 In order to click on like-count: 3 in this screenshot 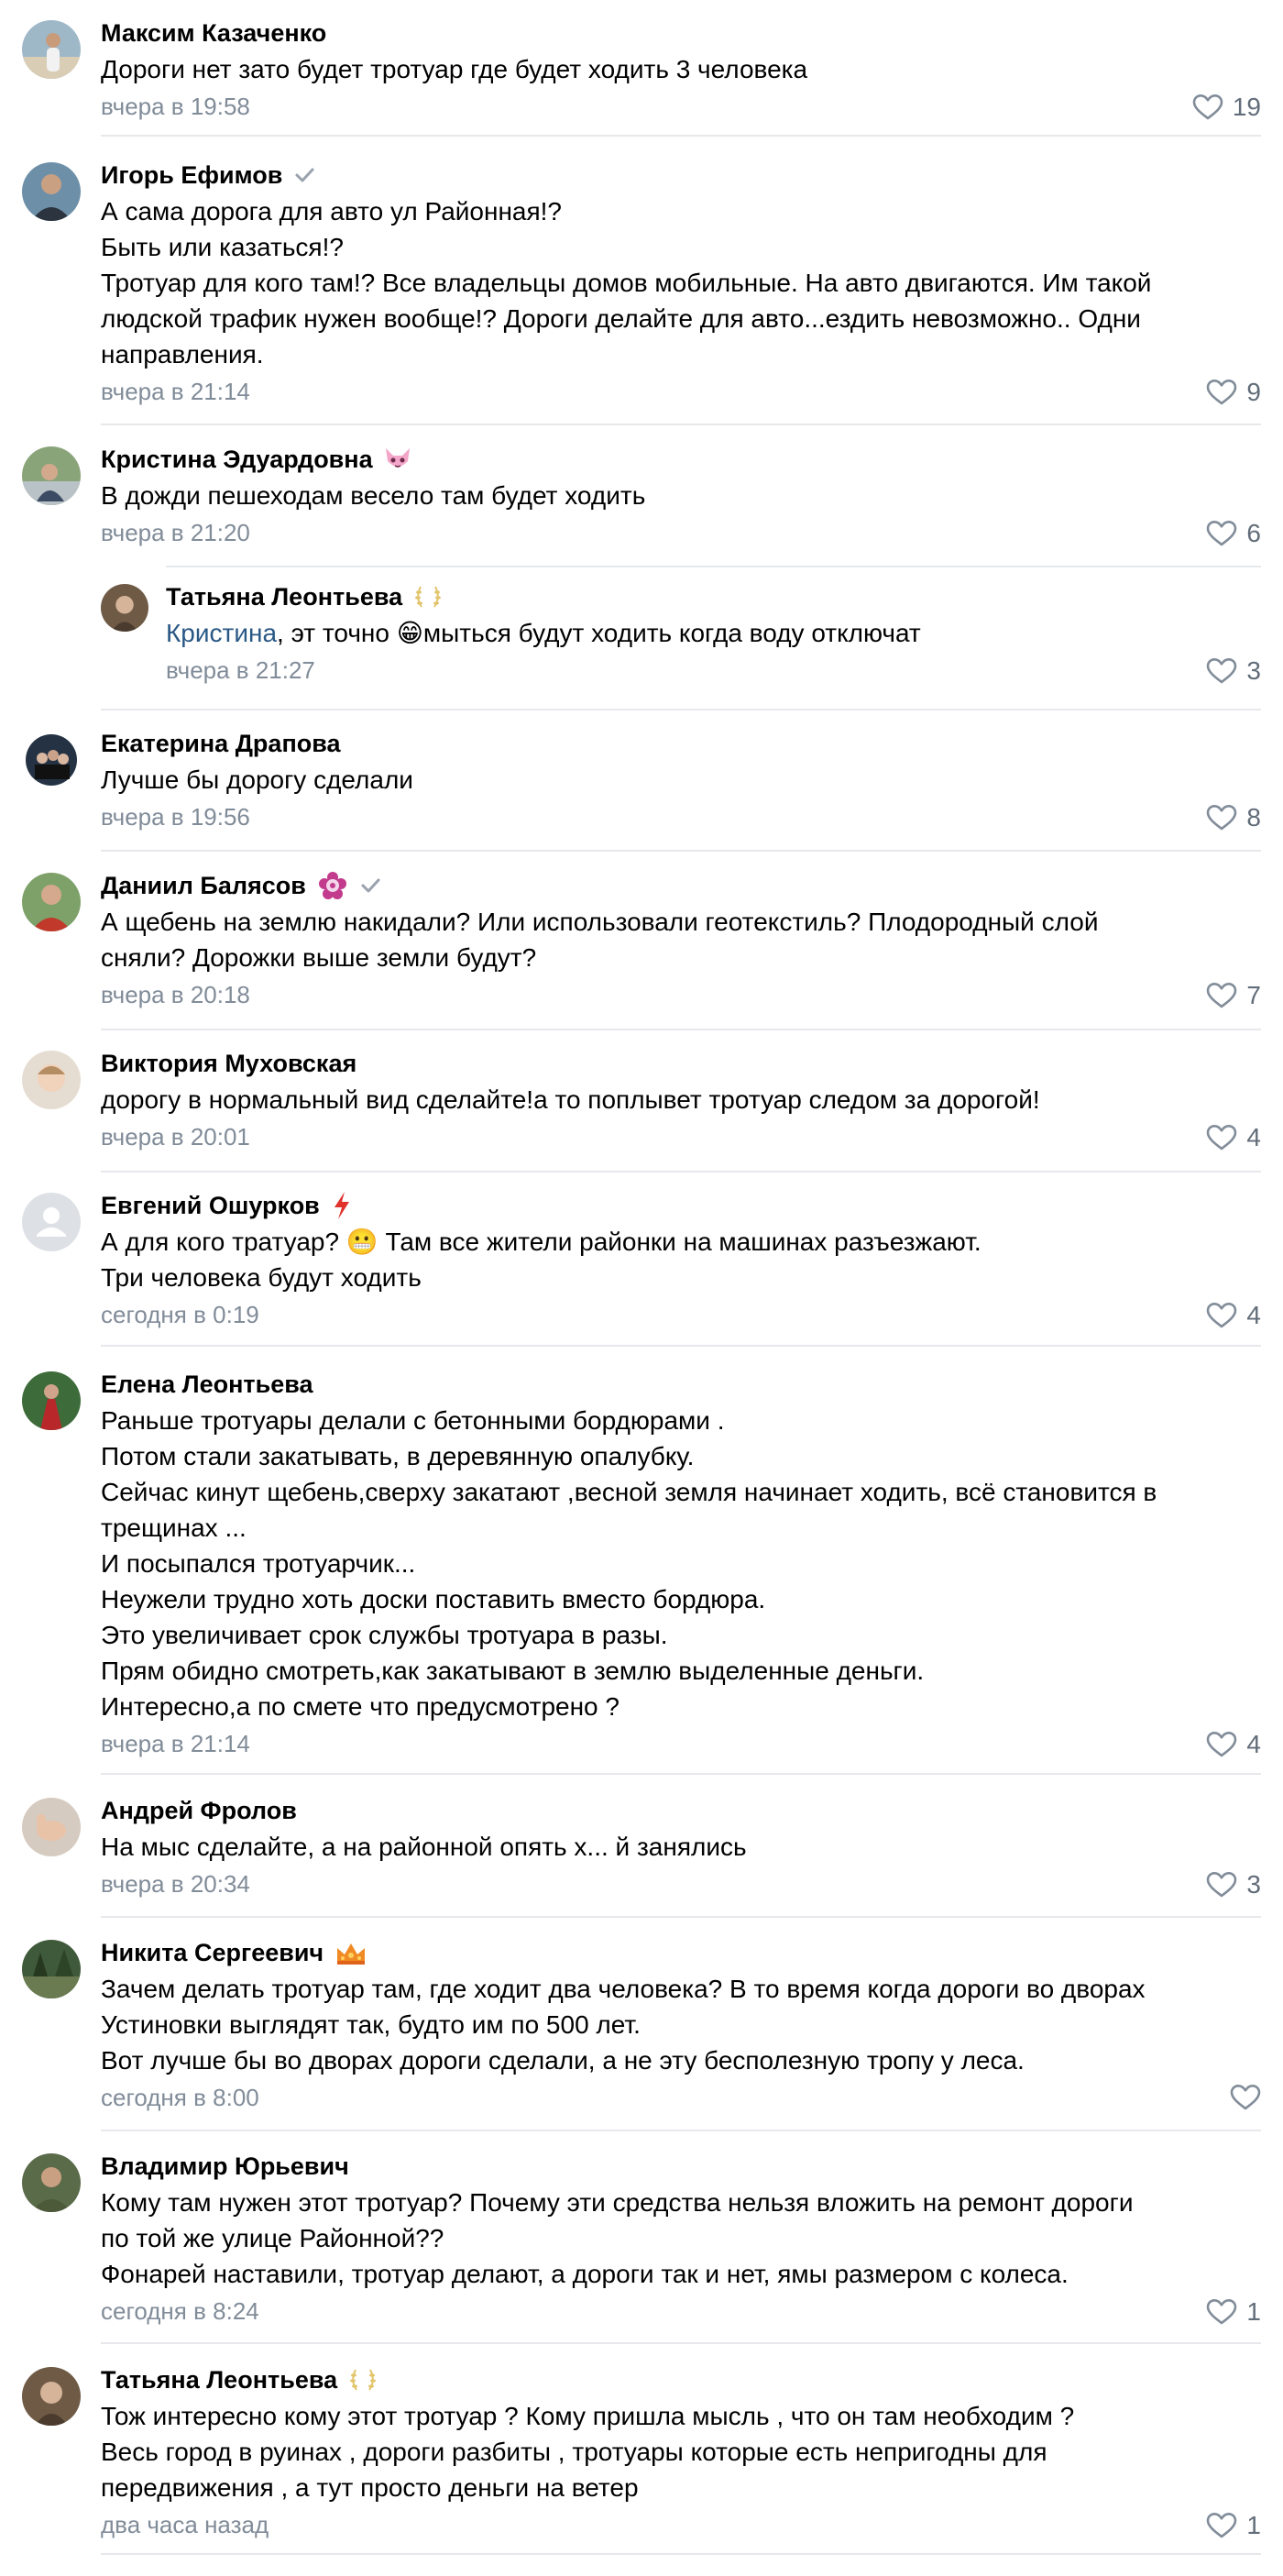, I will do `click(1253, 671)`.